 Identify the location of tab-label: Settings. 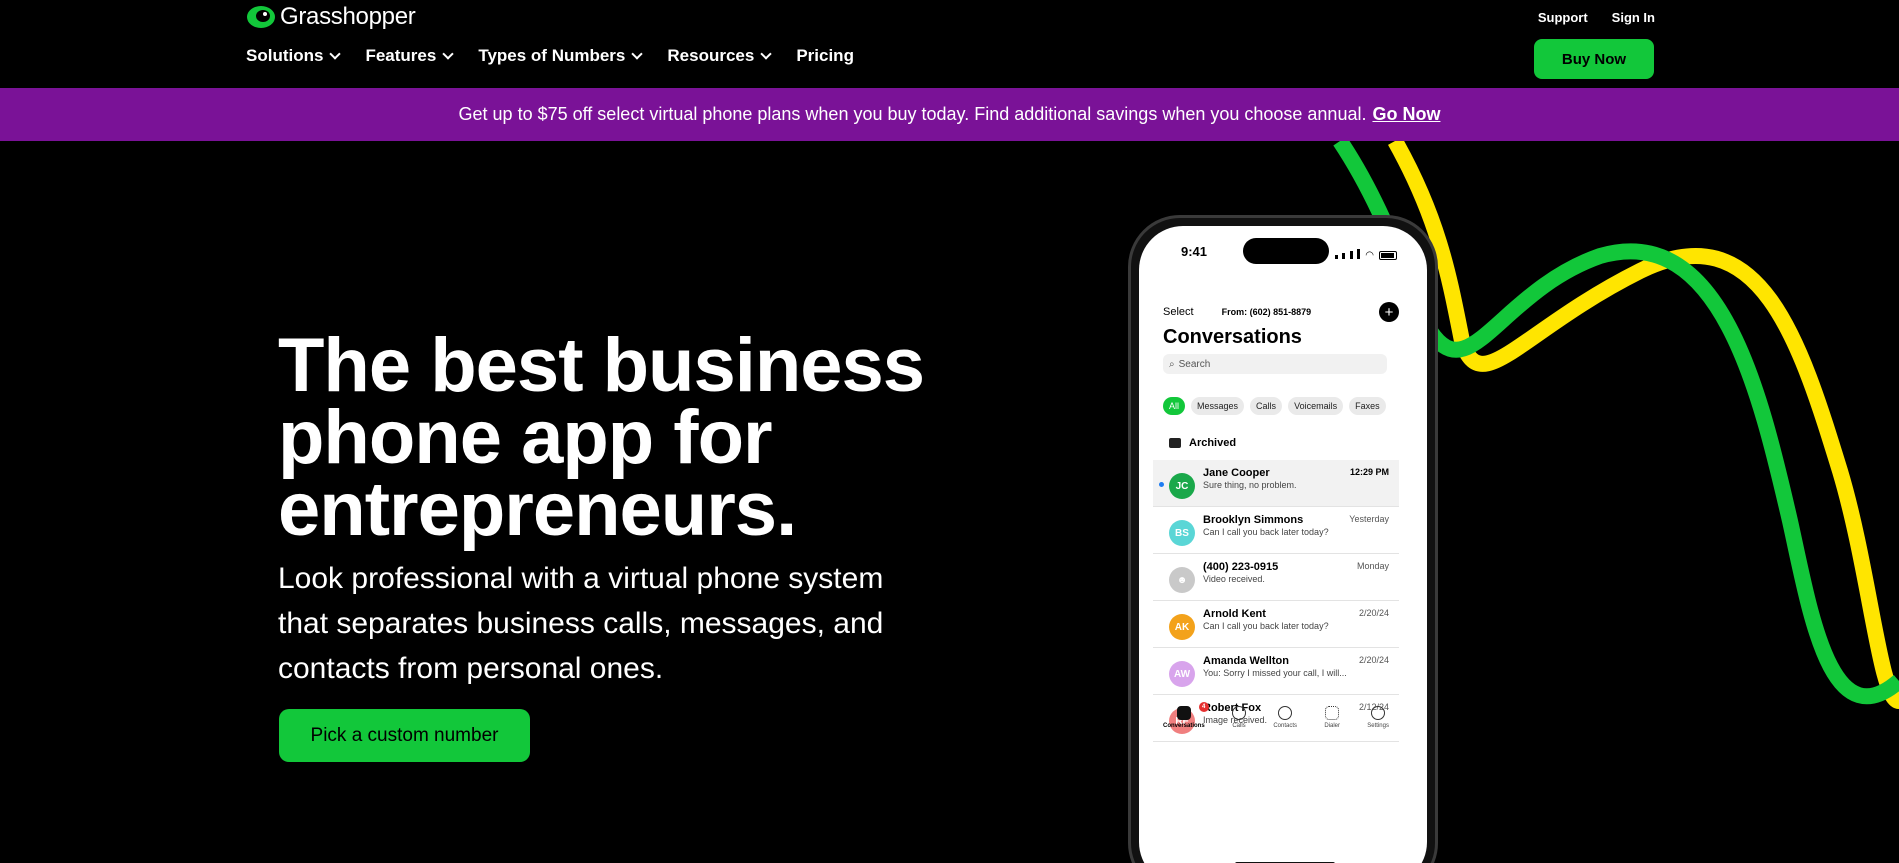
(1378, 726).